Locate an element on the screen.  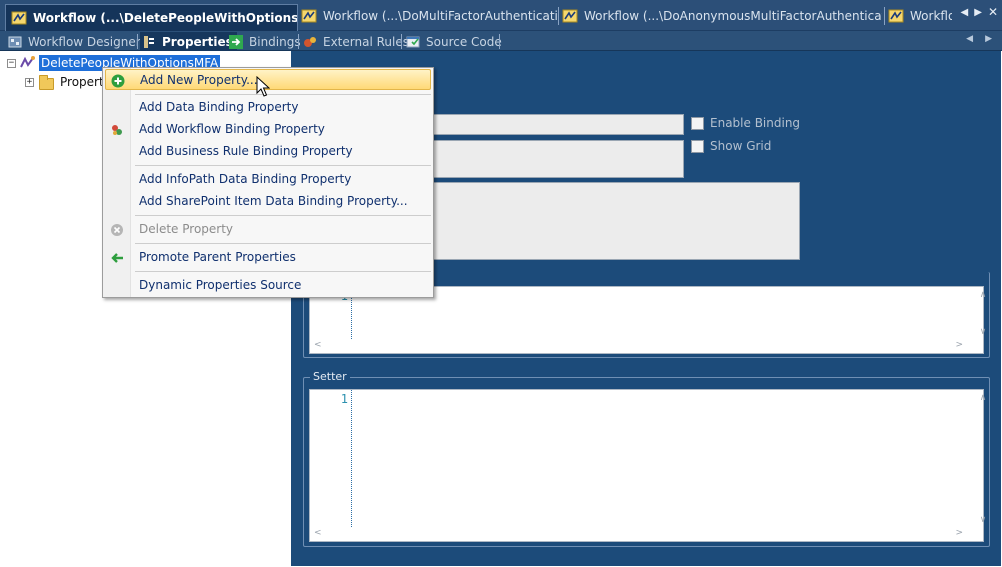
mouse-cursor-icon is located at coordinates (263, 86).